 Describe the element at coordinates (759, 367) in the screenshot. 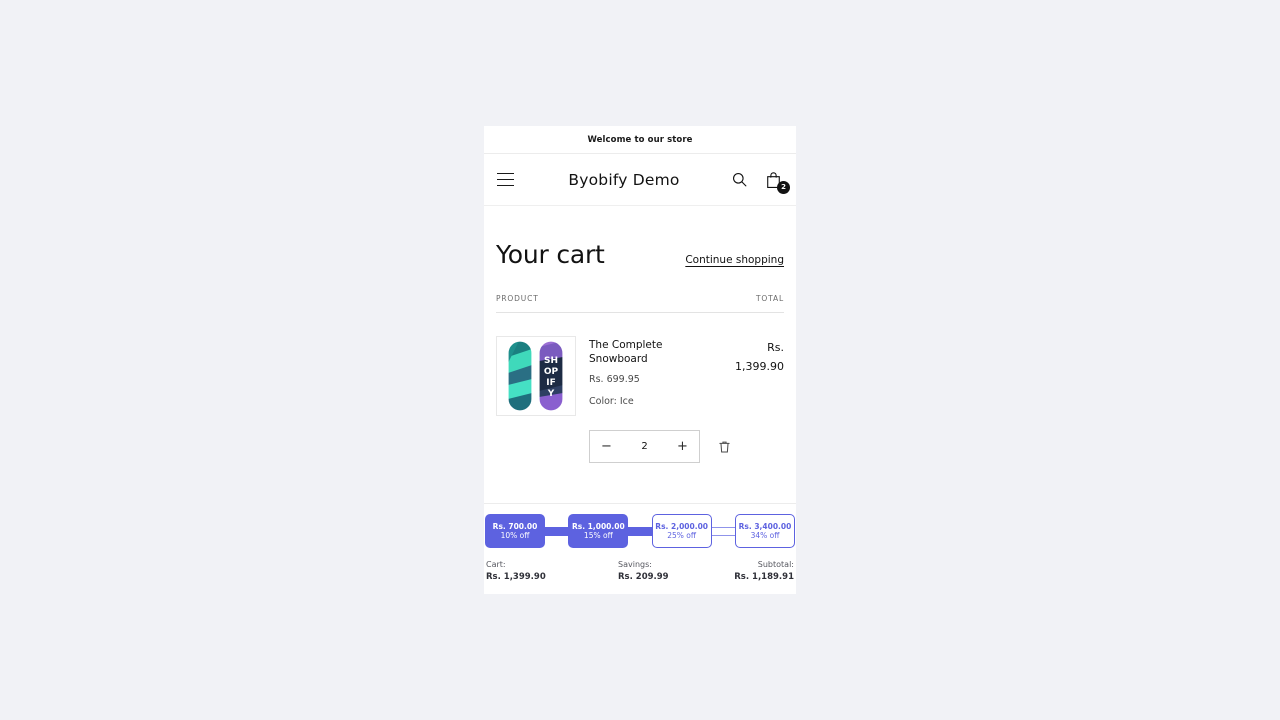

I see `line-item-total-amount: 1,399.90` at that location.